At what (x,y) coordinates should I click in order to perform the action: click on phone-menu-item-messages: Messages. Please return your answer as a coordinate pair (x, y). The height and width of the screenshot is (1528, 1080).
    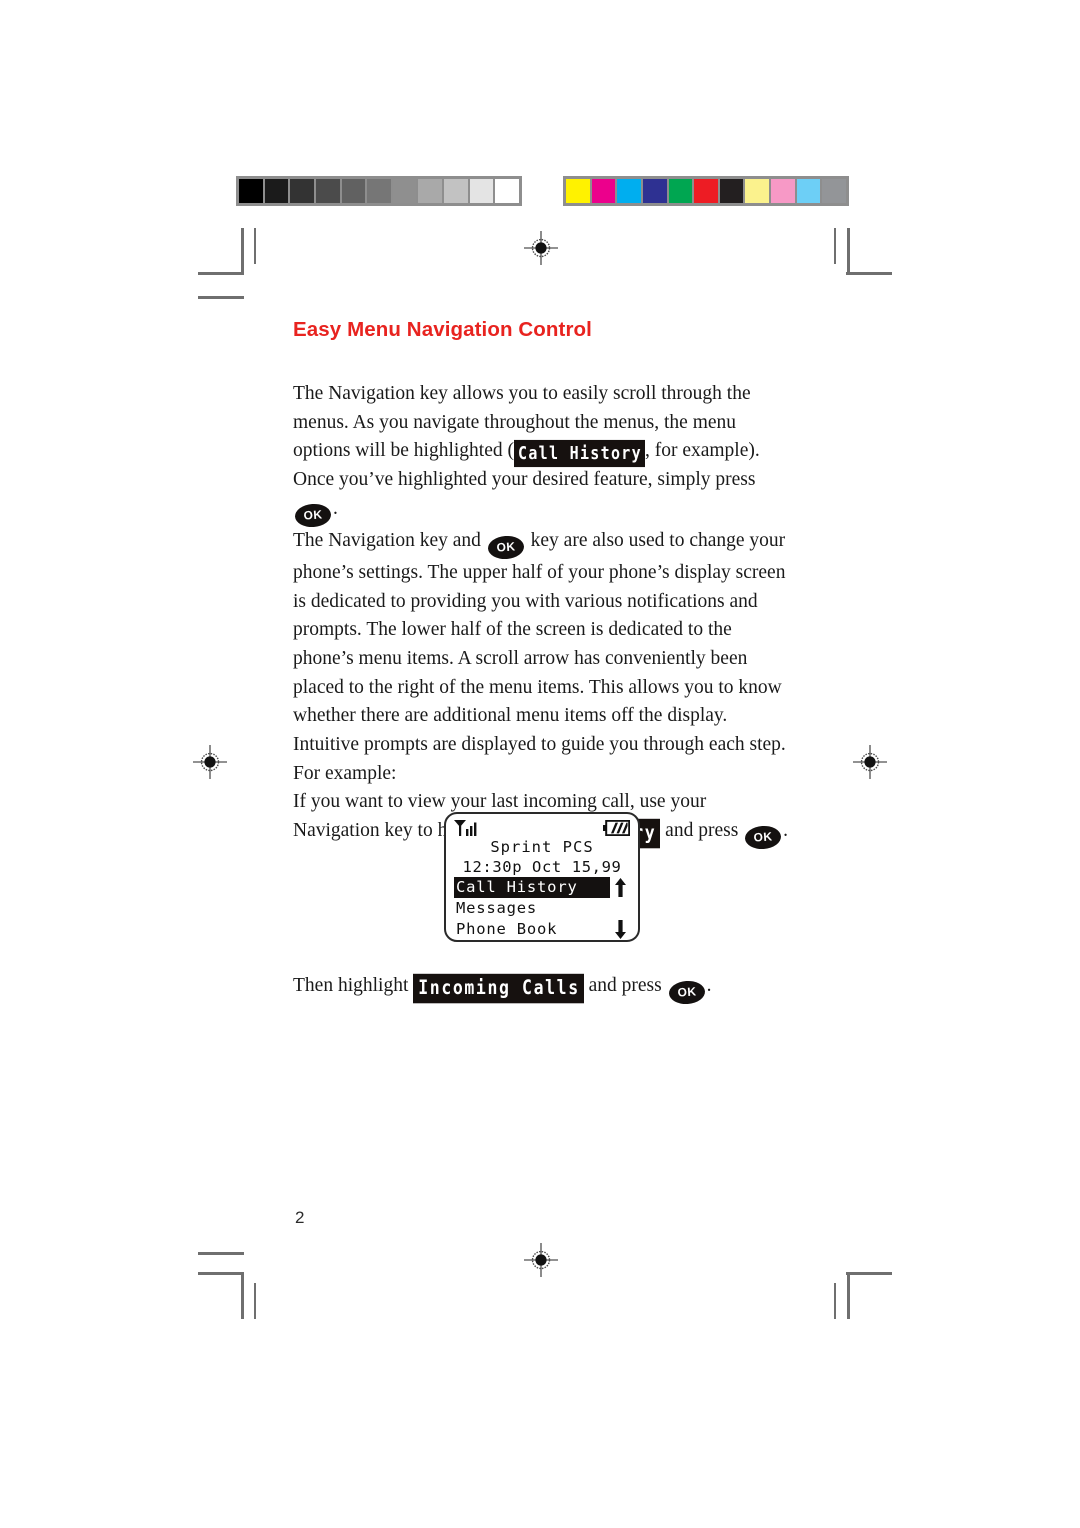
    Looking at the image, I should click on (542, 908).